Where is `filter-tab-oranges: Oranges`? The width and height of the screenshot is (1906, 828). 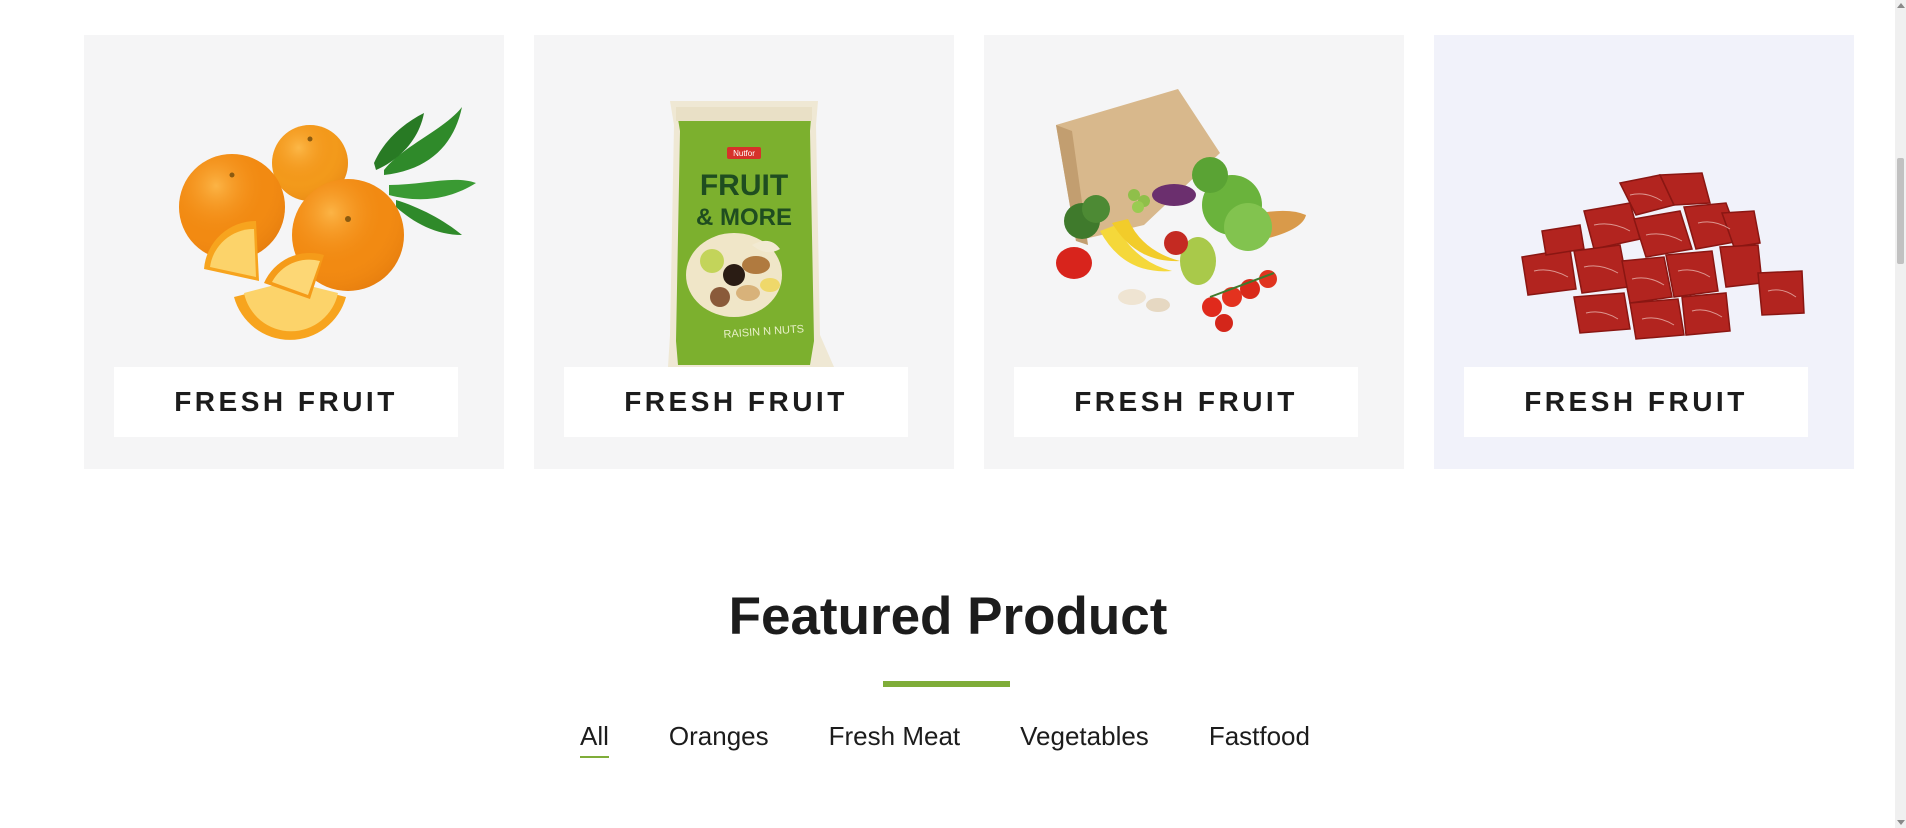 filter-tab-oranges: Oranges is located at coordinates (719, 739).